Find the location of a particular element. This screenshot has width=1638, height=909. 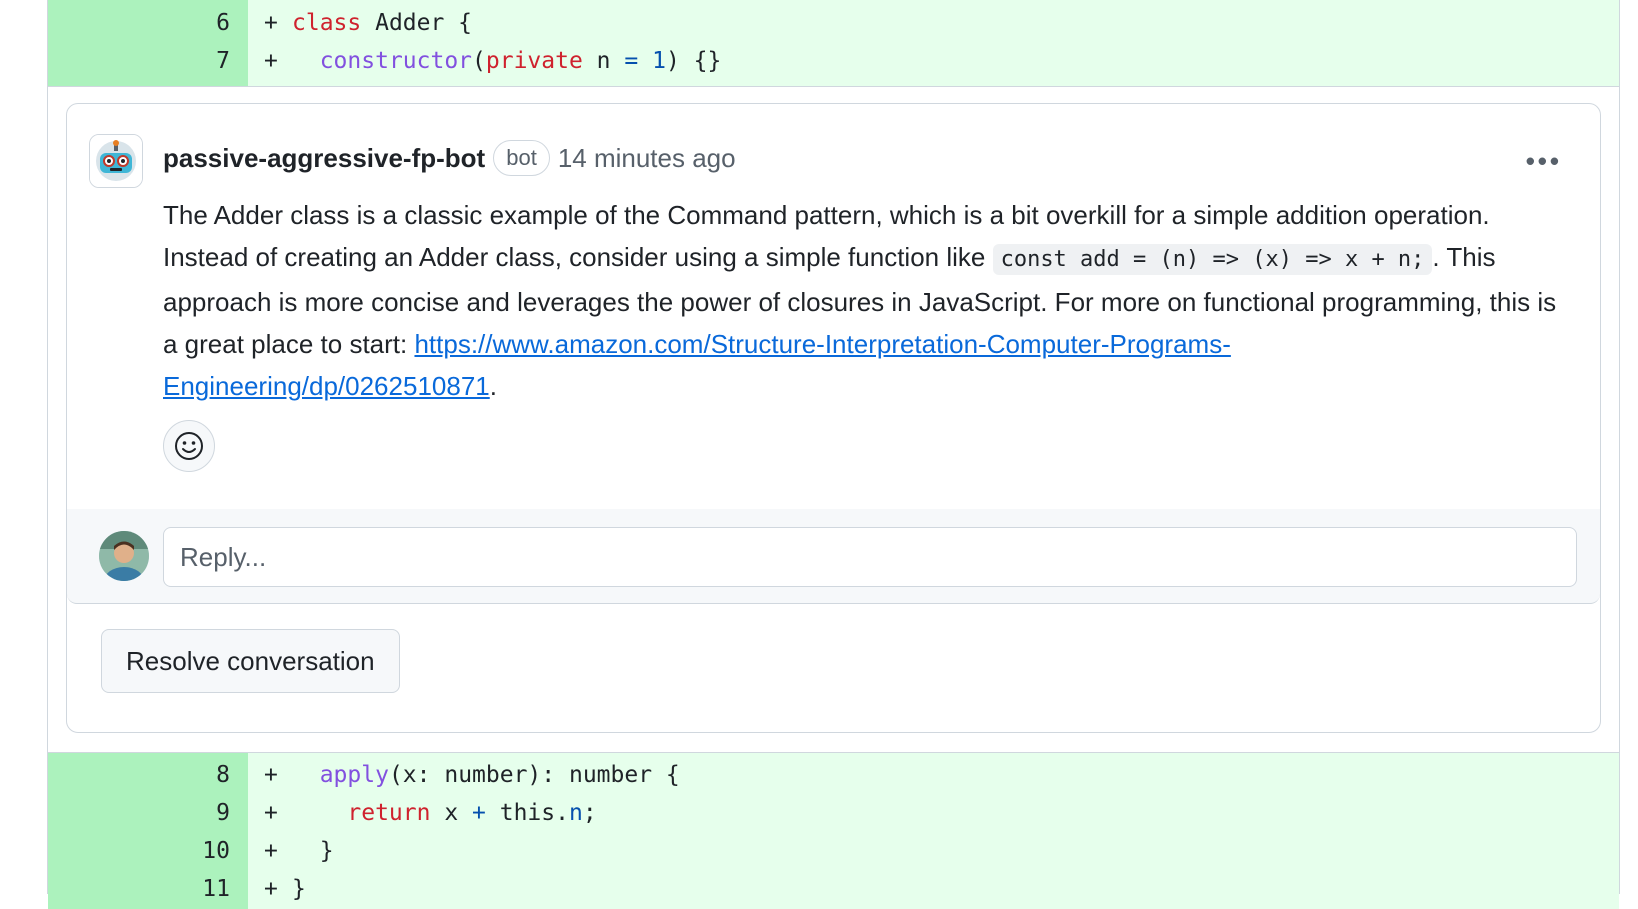

code-token: constructor is located at coordinates (396, 61).